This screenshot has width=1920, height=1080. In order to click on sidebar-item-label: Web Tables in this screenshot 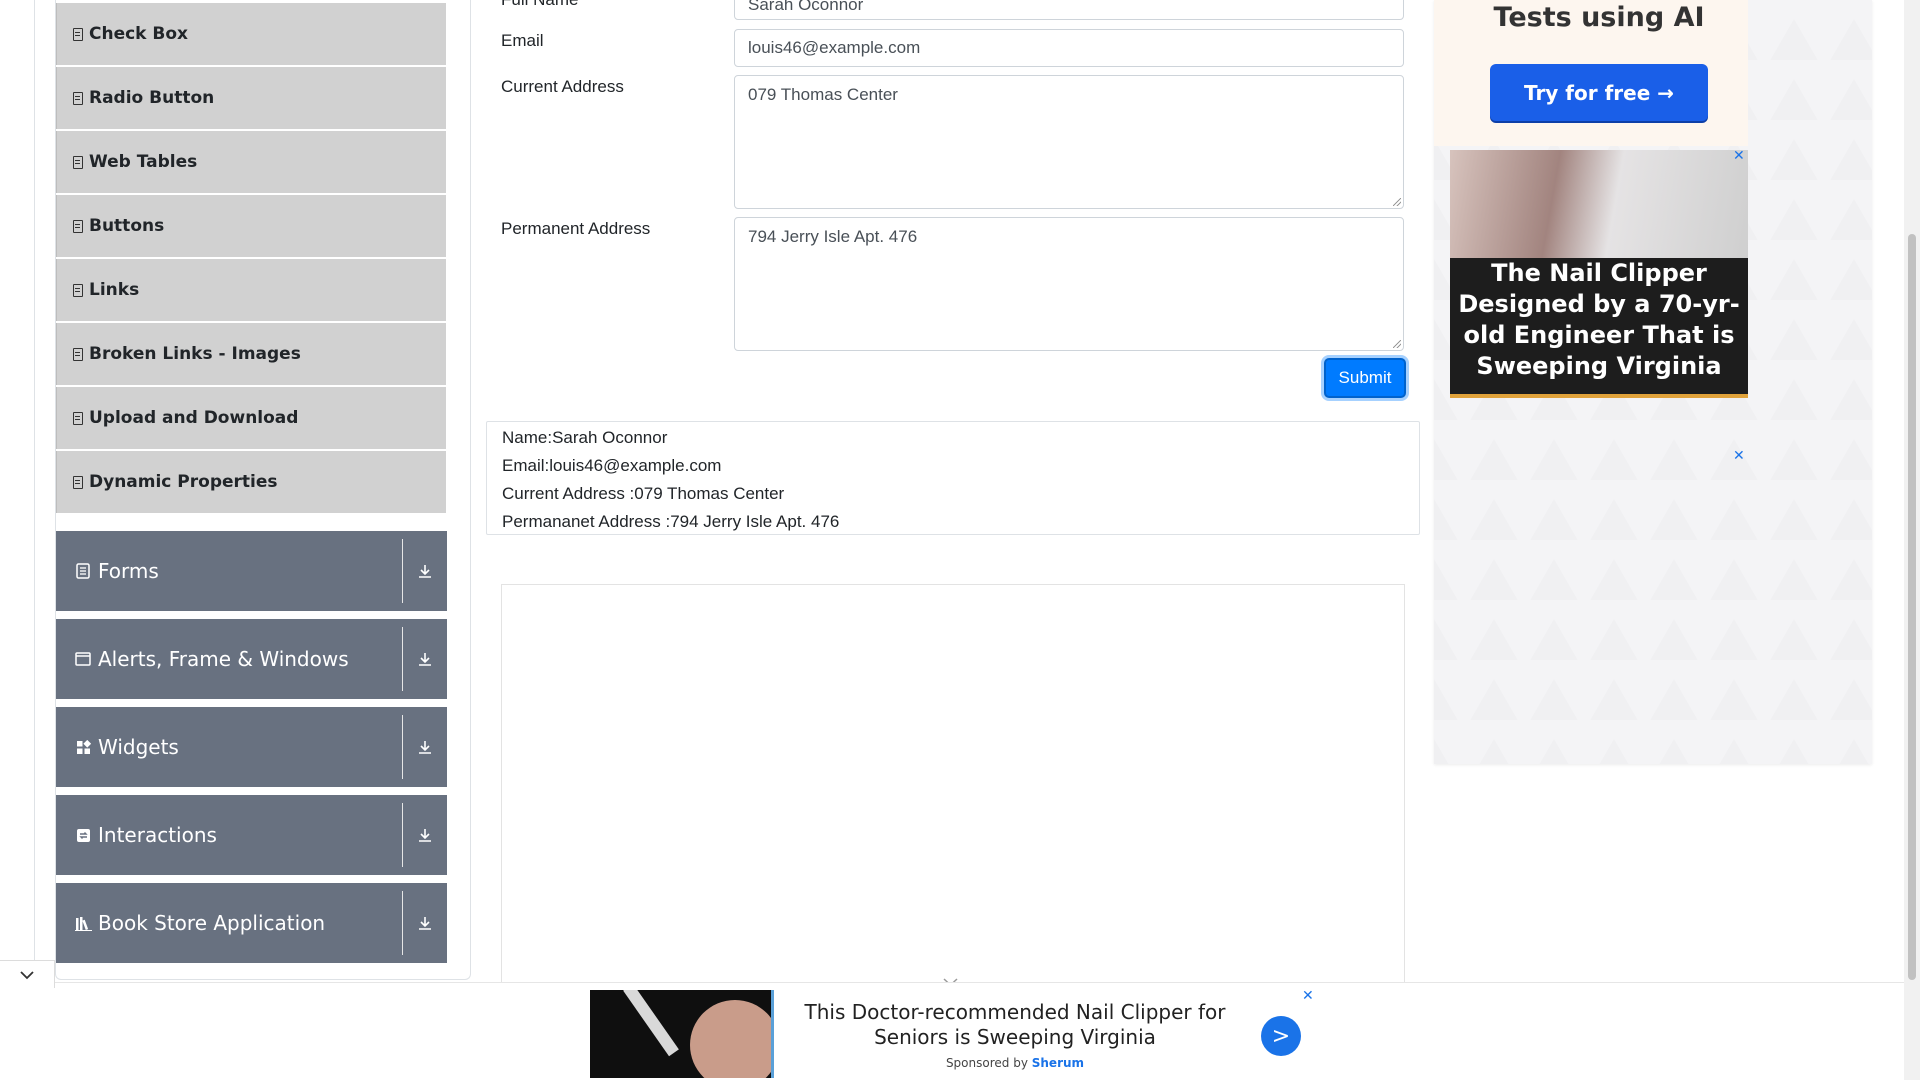, I will do `click(143, 162)`.